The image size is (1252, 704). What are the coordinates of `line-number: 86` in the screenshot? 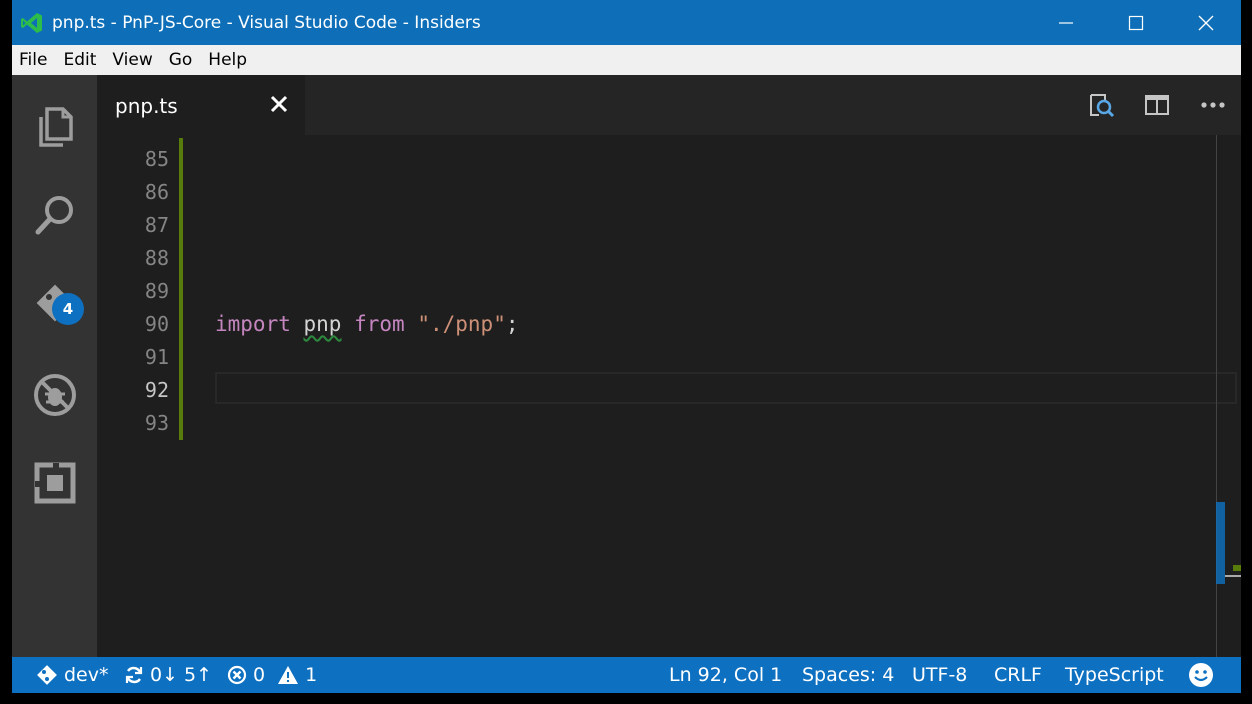 It's located at (156, 192).